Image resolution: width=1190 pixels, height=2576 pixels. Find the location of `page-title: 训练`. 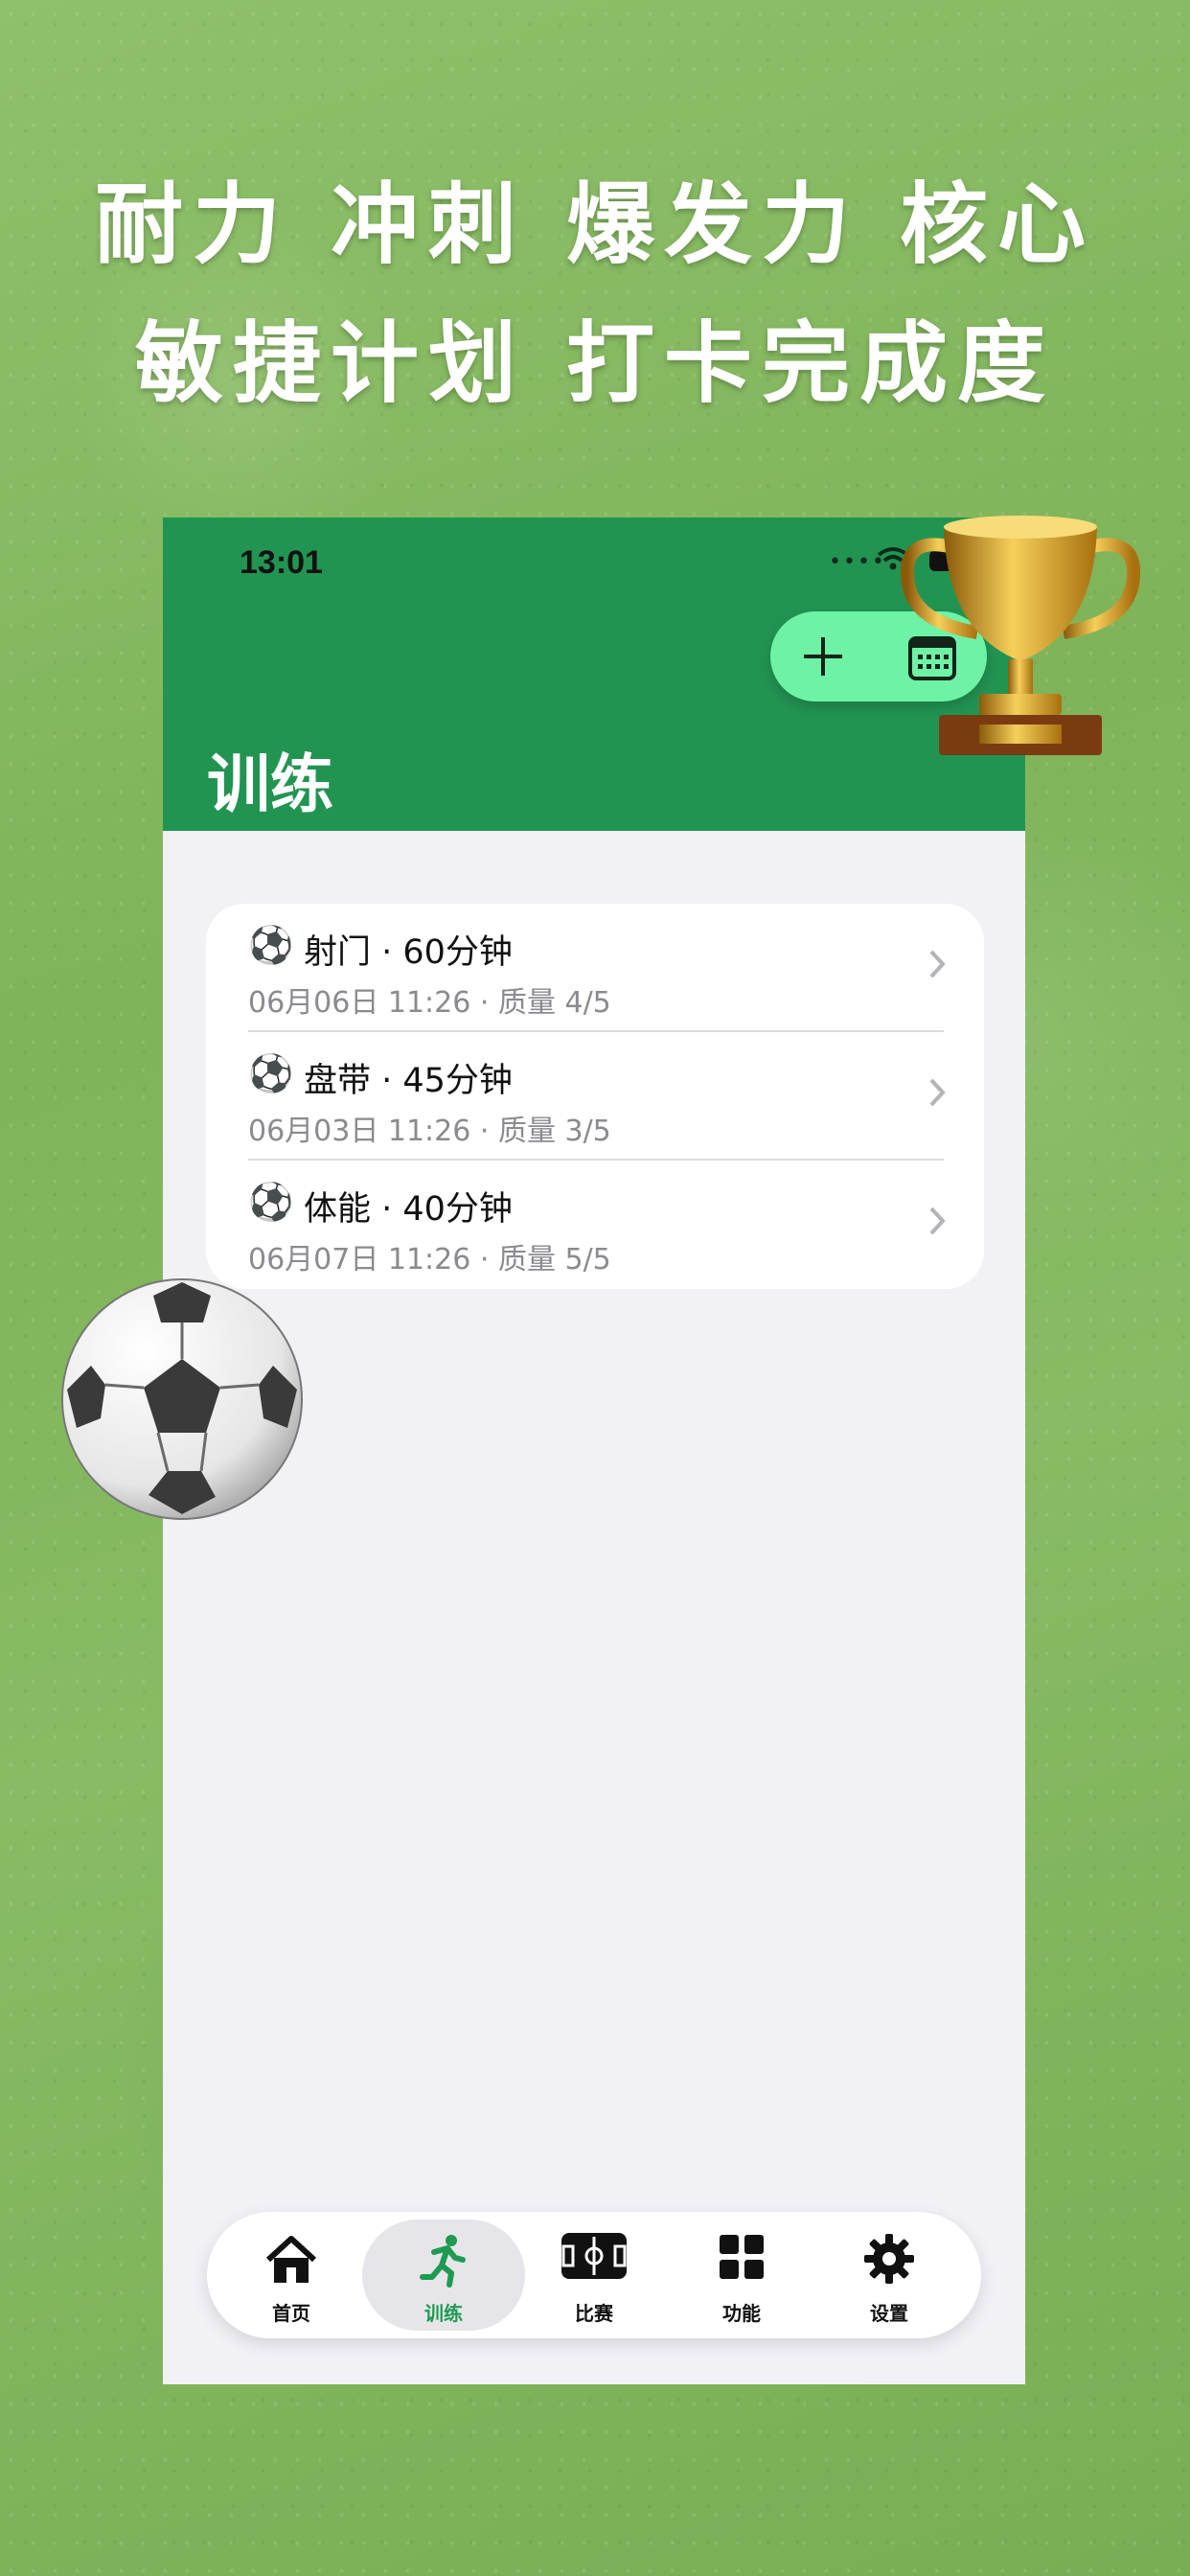

page-title: 训练 is located at coordinates (270, 784).